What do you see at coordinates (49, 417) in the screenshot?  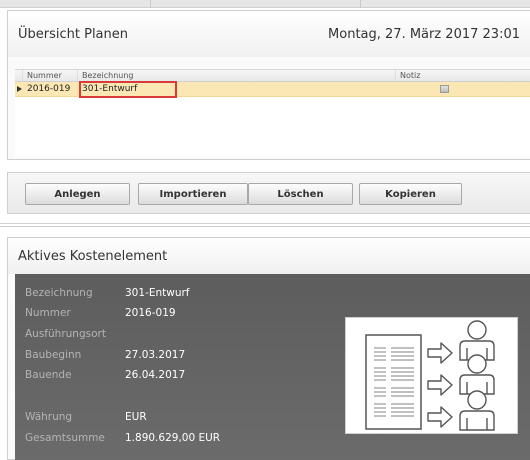 I see `label-waehrung: Währung` at bounding box center [49, 417].